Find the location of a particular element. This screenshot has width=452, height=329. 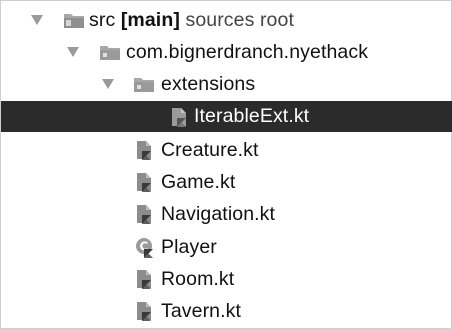

file-name: Creature.kt is located at coordinates (210, 149).